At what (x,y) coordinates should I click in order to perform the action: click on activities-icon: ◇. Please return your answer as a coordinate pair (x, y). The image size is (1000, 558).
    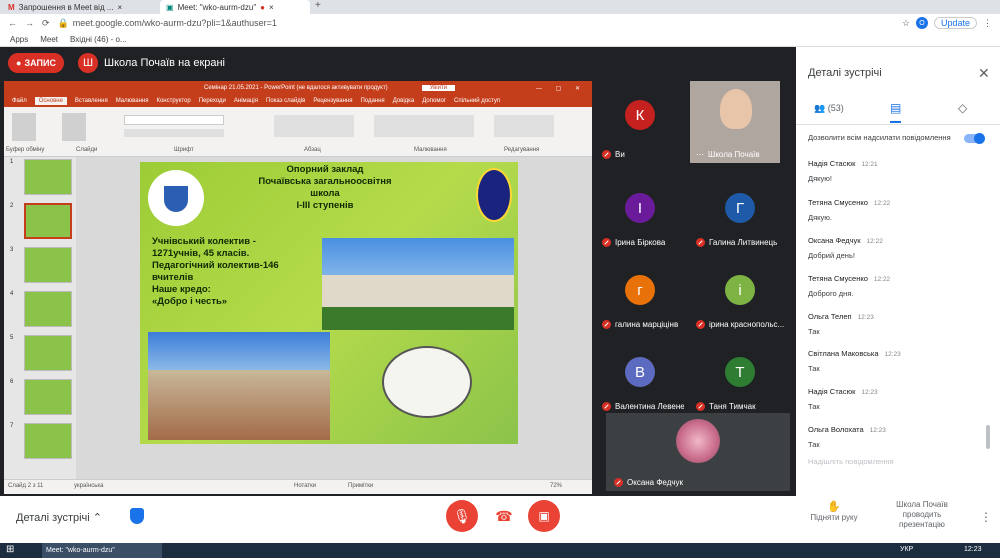
    Looking at the image, I should click on (962, 108).